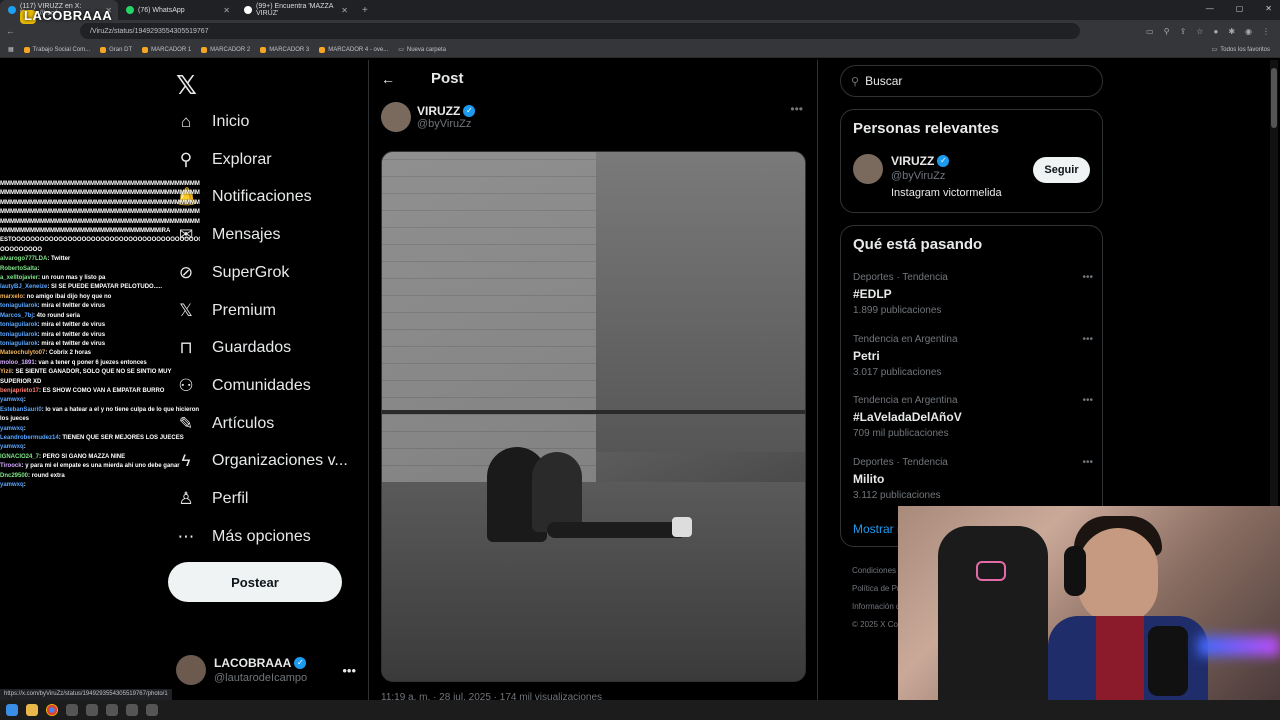 This screenshot has height=720, width=1280. What do you see at coordinates (365, 10) in the screenshot?
I see `new-tab-icon: +` at bounding box center [365, 10].